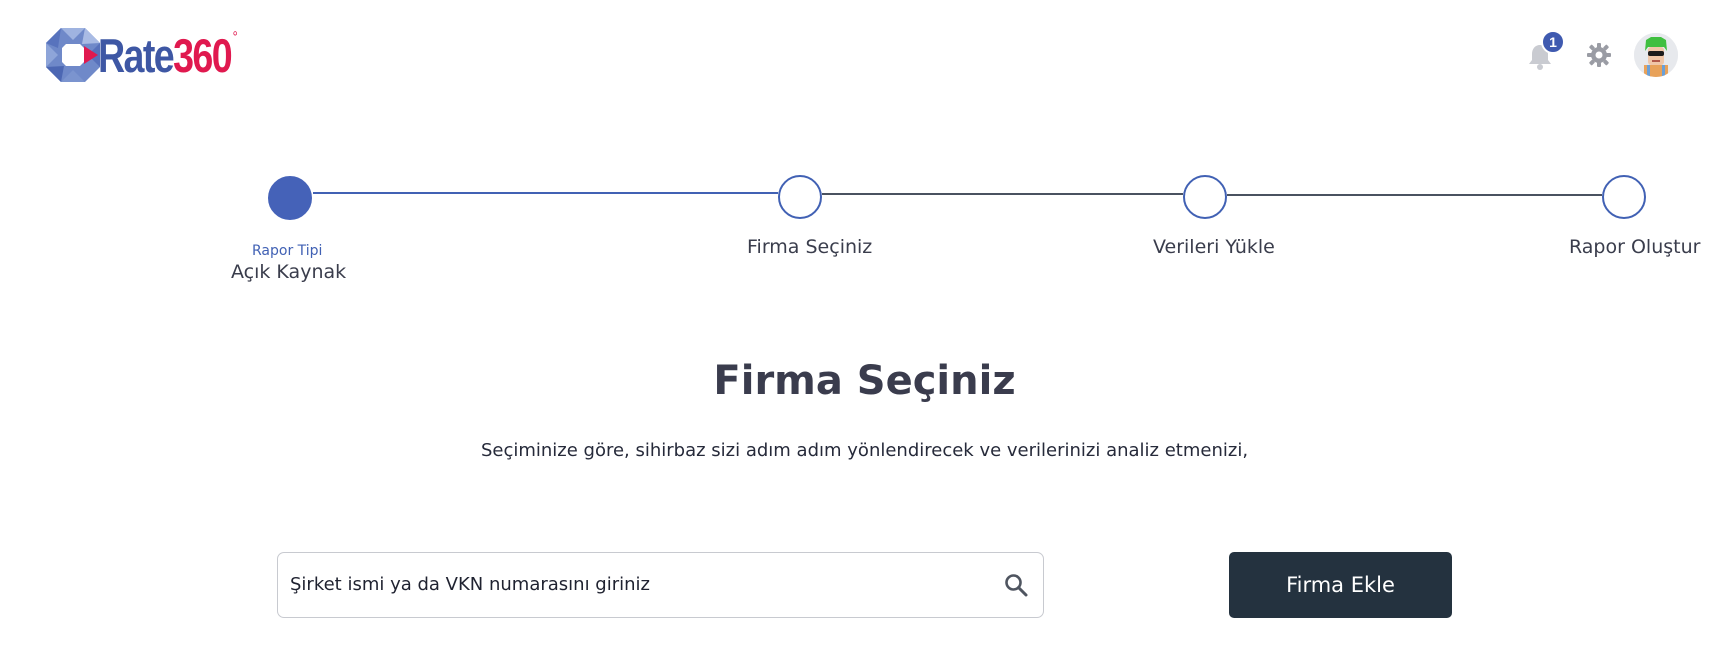 The height and width of the screenshot is (652, 1729). Describe the element at coordinates (800, 197) in the screenshot. I see `step-2-circle` at that location.